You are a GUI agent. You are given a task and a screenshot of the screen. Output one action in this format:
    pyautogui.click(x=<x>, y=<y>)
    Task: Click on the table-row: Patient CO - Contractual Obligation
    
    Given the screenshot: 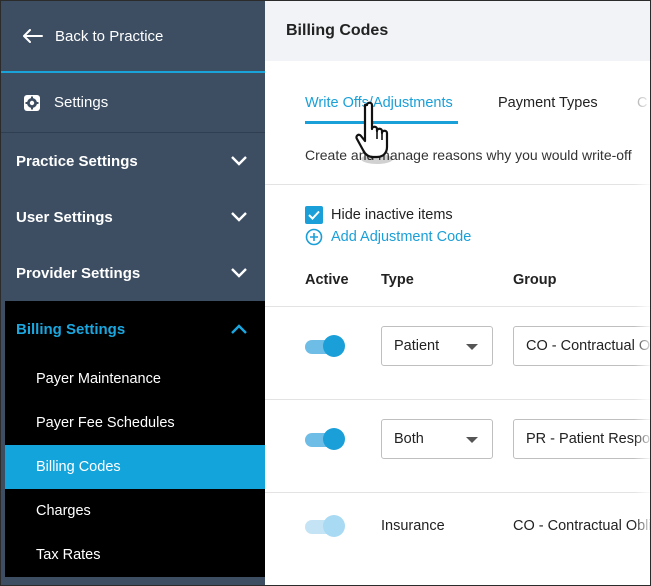 What is the action you would take?
    pyautogui.click(x=458, y=353)
    